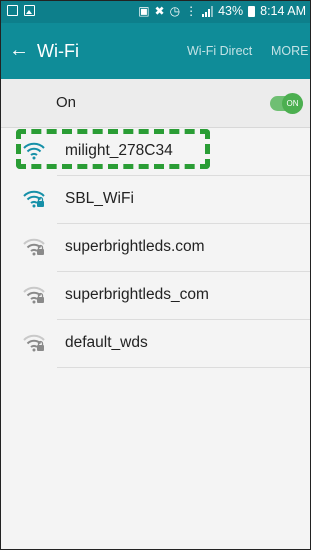 This screenshot has height=550, width=320. I want to click on divider, so click(183, 367).